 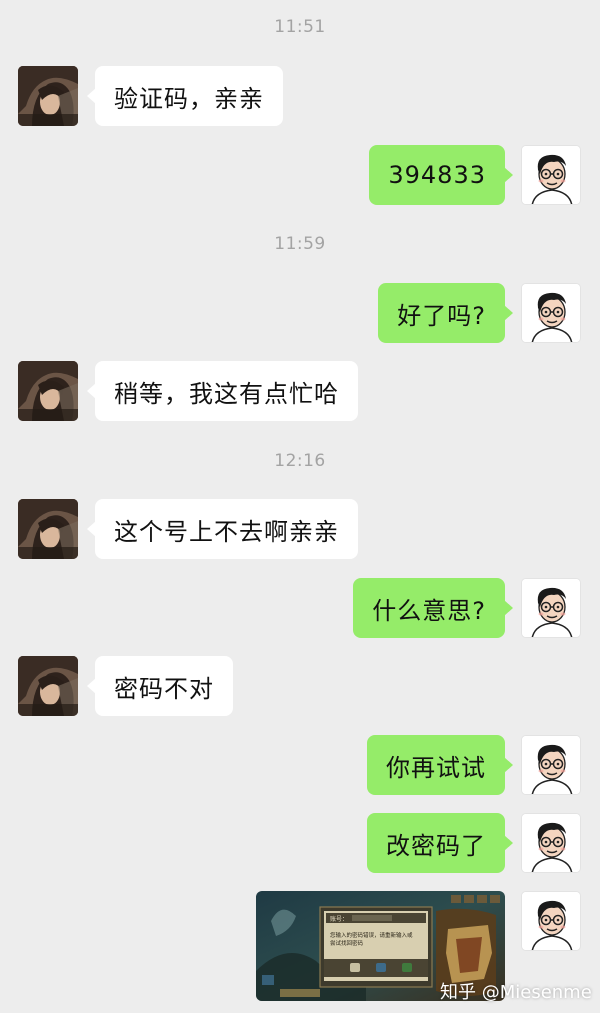 I want to click on watermark: 知乎 @Miesenme, so click(x=516, y=992).